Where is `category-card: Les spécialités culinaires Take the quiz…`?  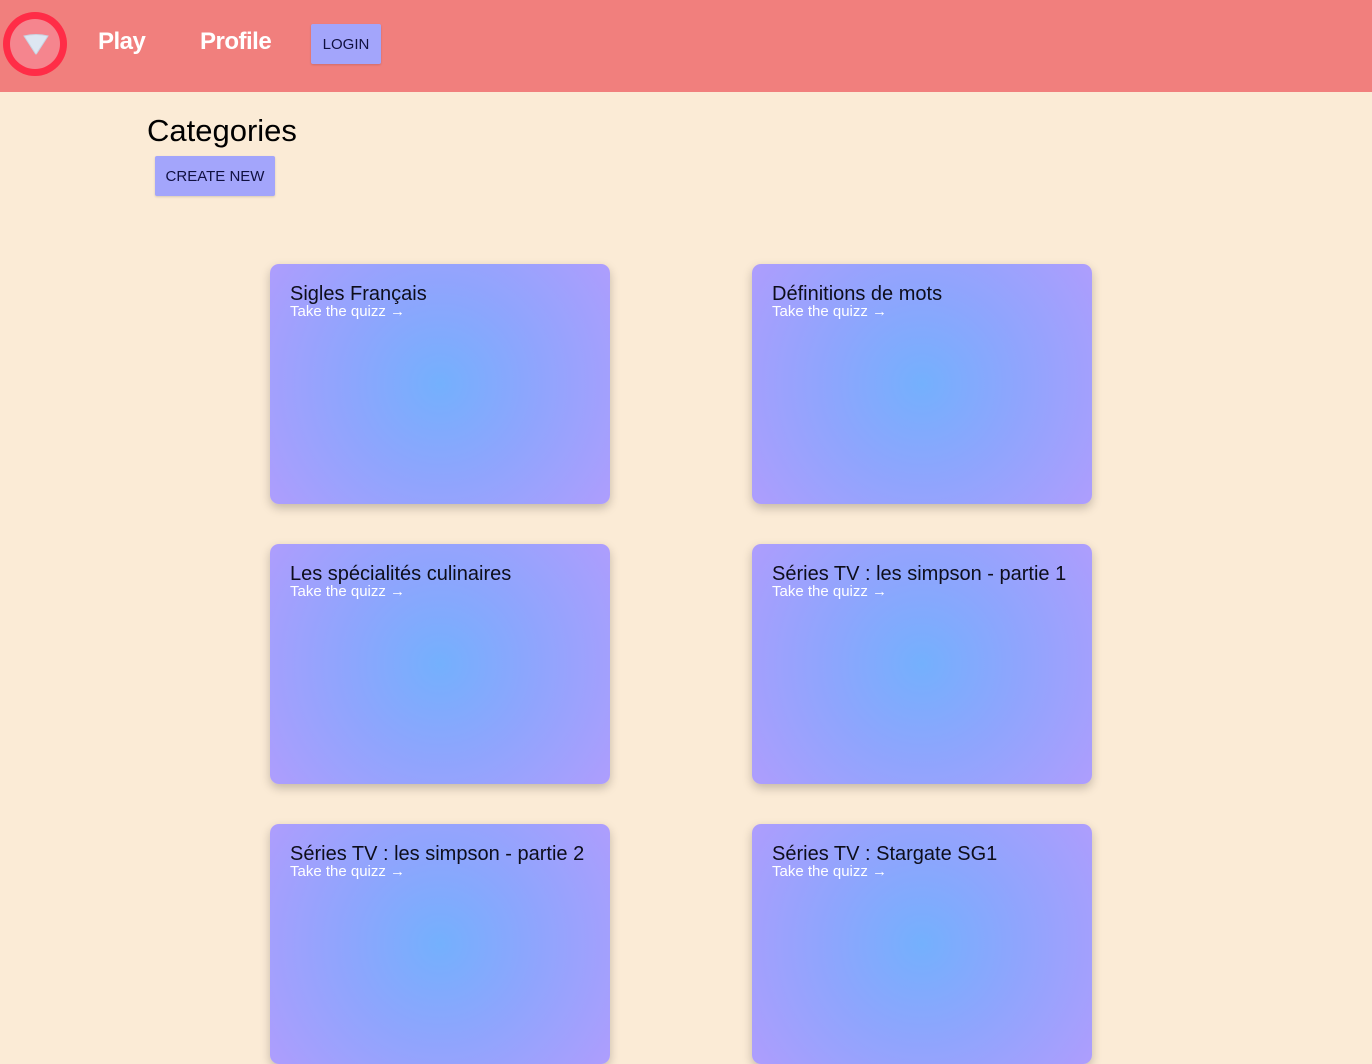
category-card: Les spécialités culinaires Take the quiz… is located at coordinates (440, 664).